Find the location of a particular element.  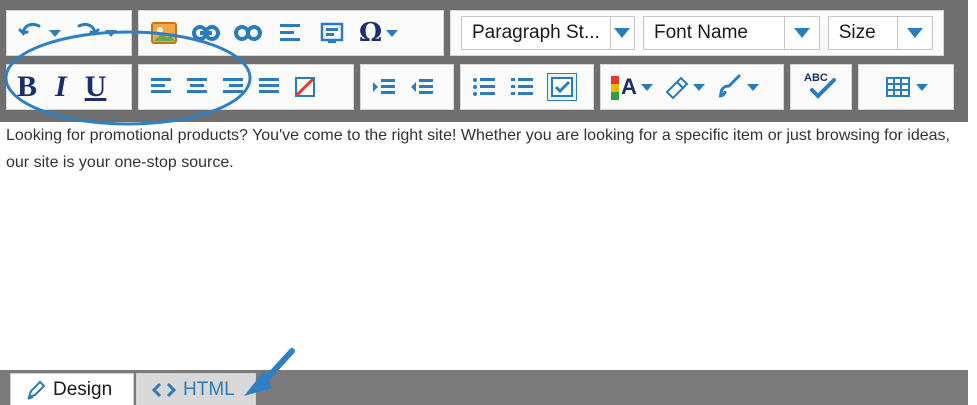

pencil-icon is located at coordinates (36, 390).